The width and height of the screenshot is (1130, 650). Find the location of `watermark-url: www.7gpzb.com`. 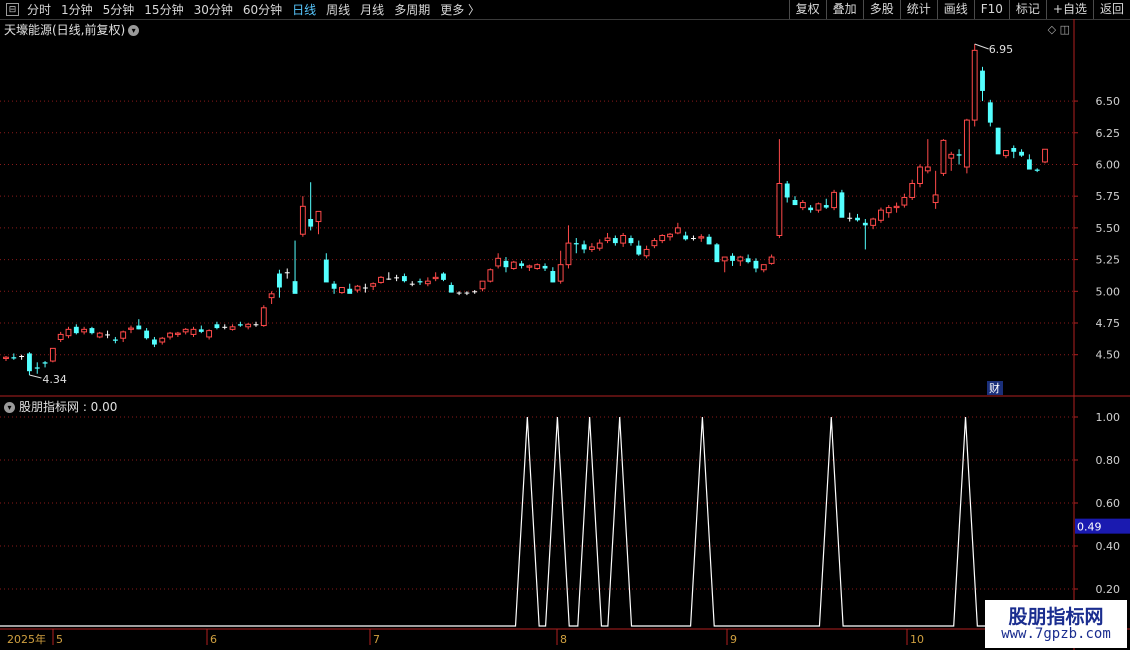

watermark-url: www.7gpzb.com is located at coordinates (1056, 634).